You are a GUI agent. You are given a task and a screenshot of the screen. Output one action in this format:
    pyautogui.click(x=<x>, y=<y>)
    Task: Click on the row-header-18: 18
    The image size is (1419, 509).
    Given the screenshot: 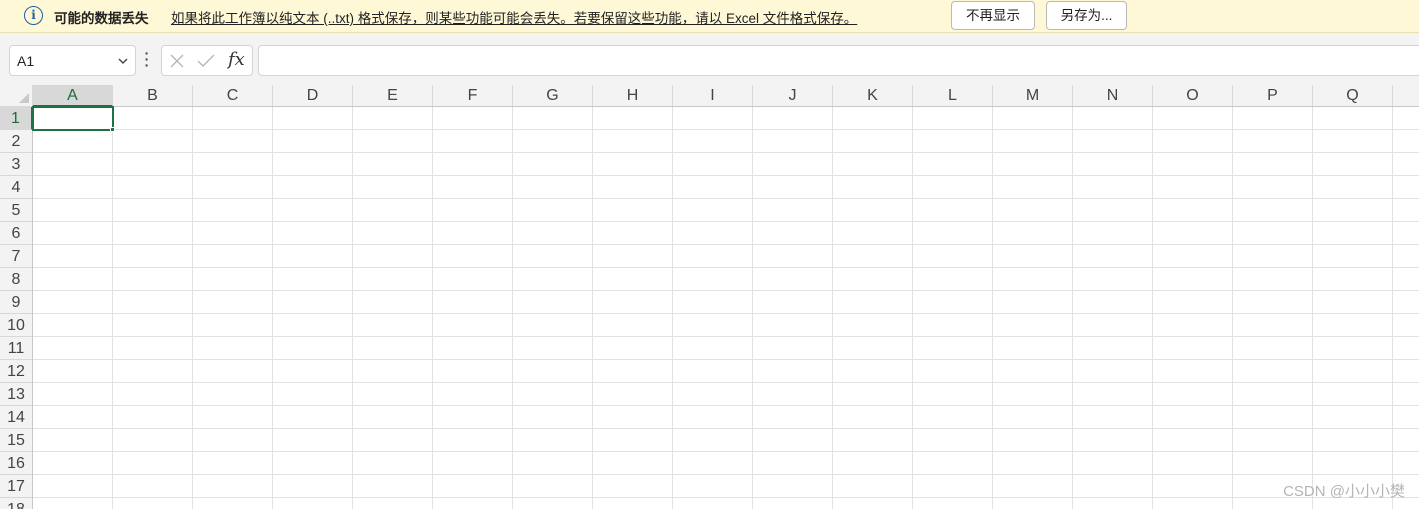 What is the action you would take?
    pyautogui.click(x=16, y=503)
    